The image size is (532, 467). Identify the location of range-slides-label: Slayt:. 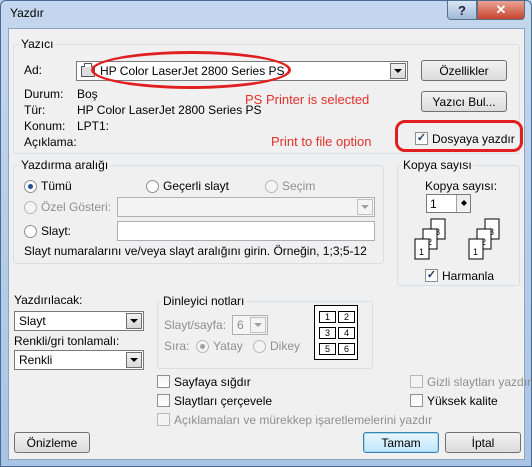
(56, 231).